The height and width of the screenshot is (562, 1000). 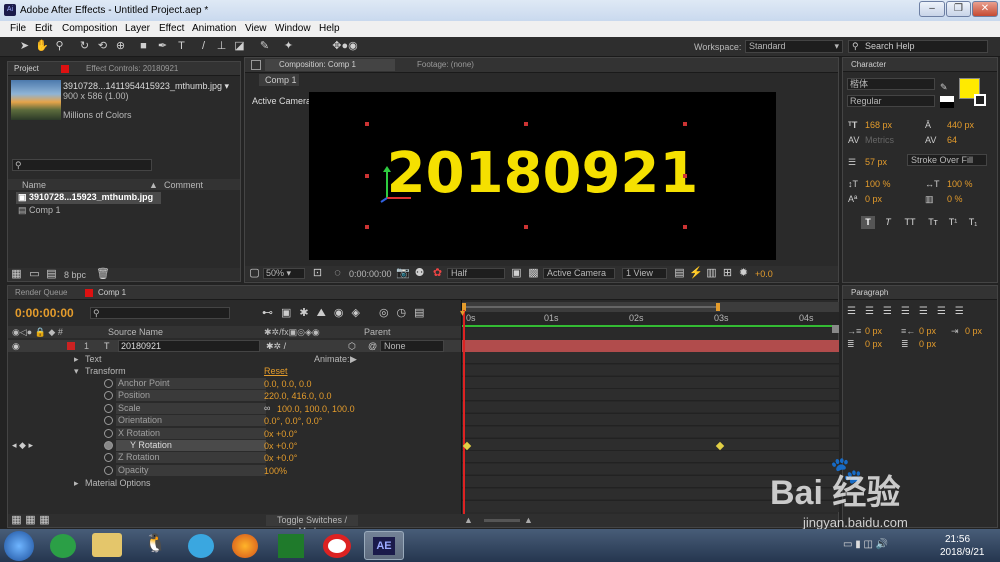 I want to click on layer-row: ◉ 1 T 20180921 ✱✲ / ⬡ @ None, so click(x=234, y=346).